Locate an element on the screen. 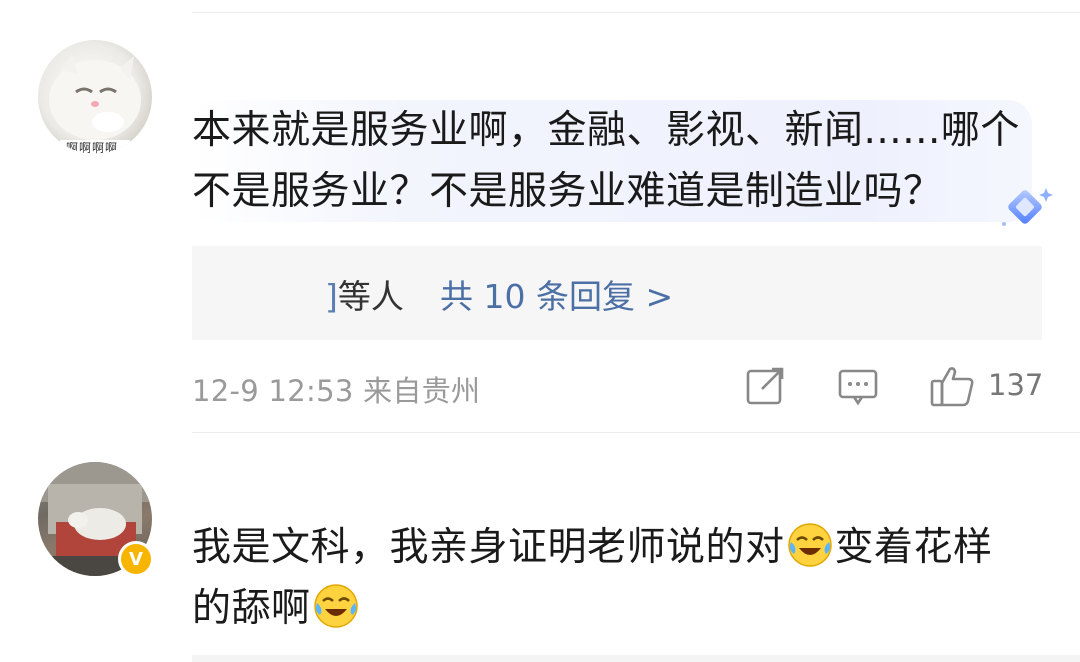 The image size is (1080, 662). share-icon is located at coordinates (765, 386).